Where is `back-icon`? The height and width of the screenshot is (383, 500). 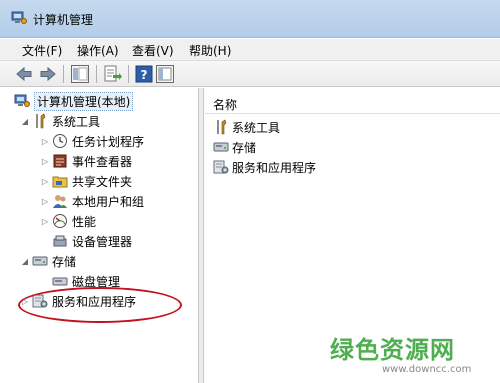
back-icon is located at coordinates (24, 74).